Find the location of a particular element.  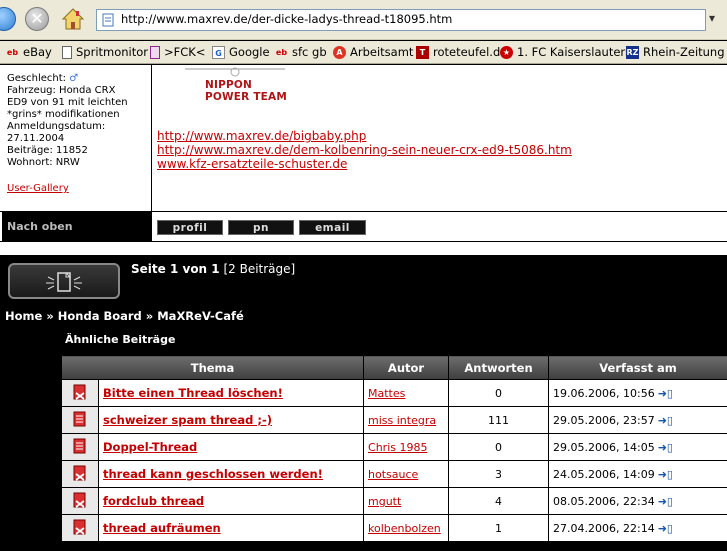

new-post-icon is located at coordinates (64, 282).